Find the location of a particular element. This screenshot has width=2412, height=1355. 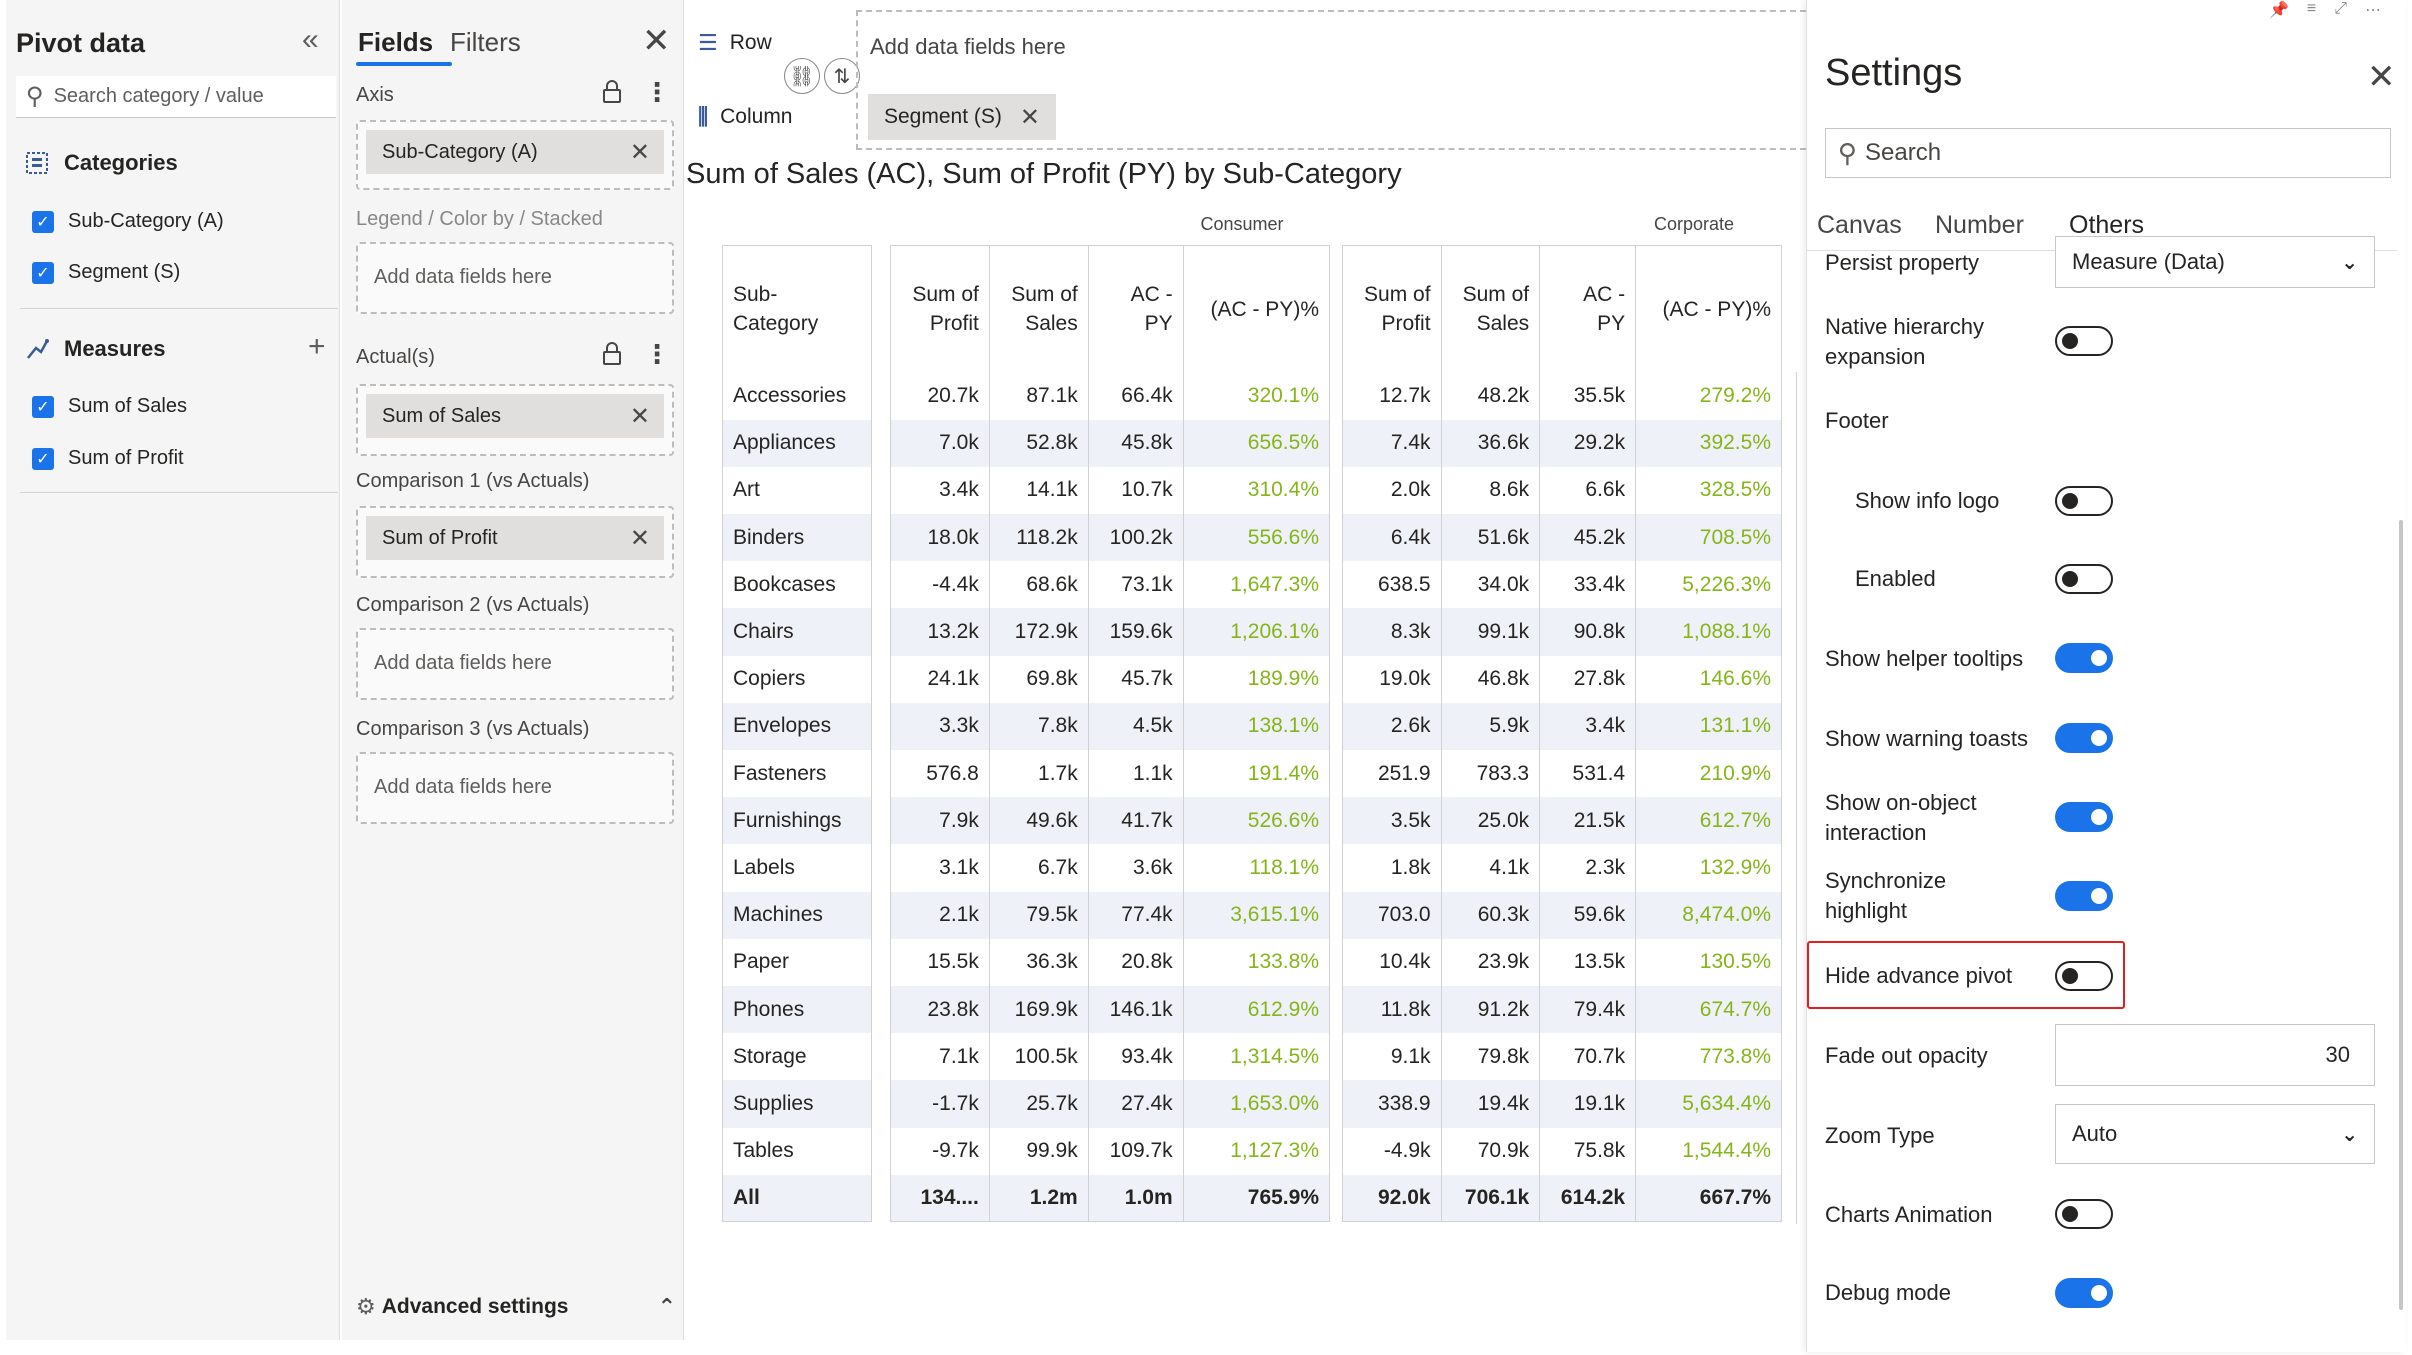

tab-fields: Fields is located at coordinates (395, 42).